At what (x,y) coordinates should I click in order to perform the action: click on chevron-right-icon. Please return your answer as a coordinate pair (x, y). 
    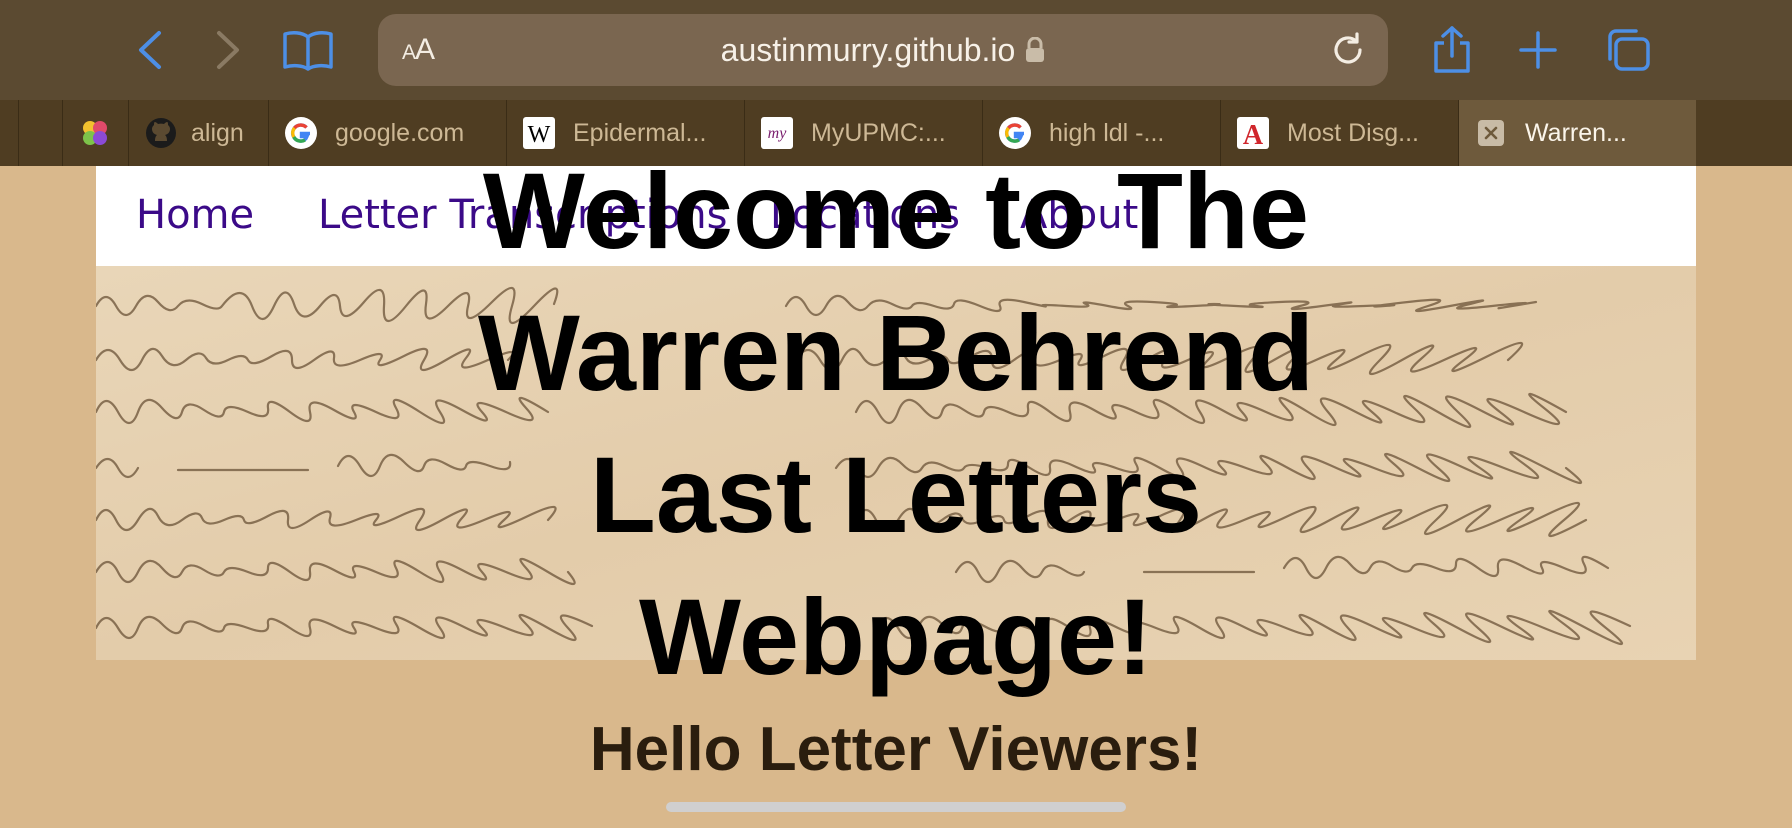
    Looking at the image, I should click on (228, 50).